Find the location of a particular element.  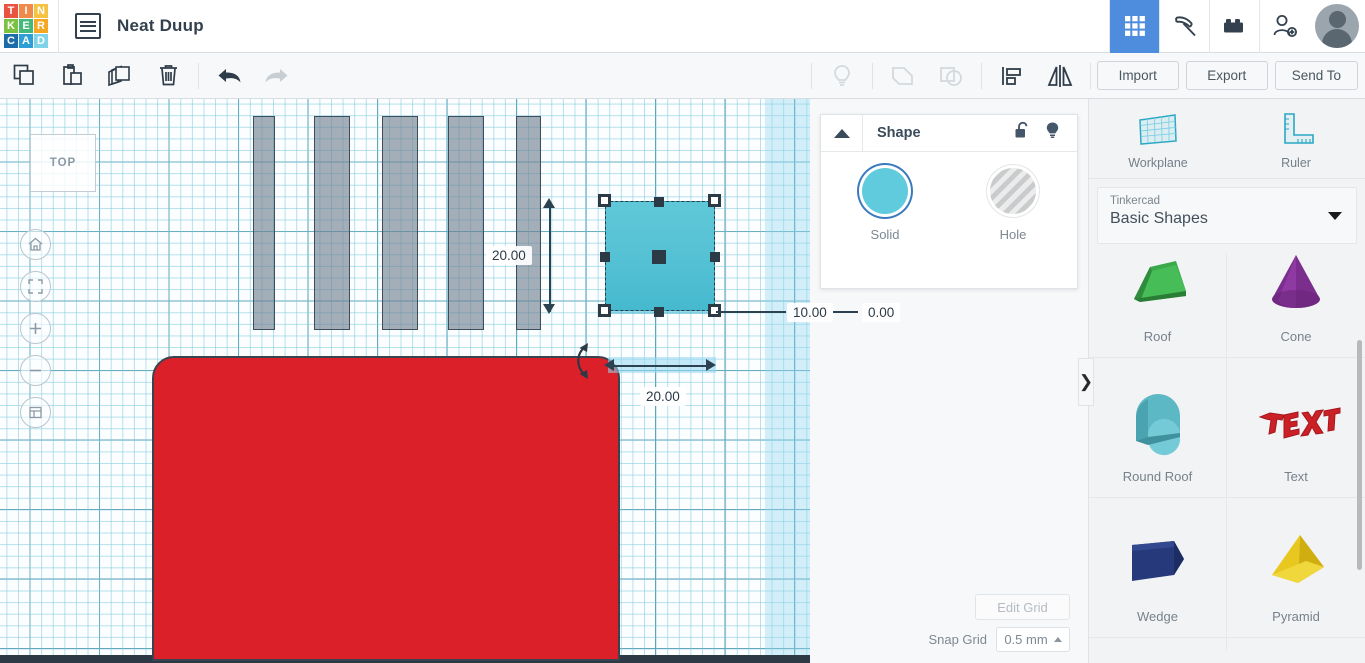

logo-letter-i: I is located at coordinates (26, 11).